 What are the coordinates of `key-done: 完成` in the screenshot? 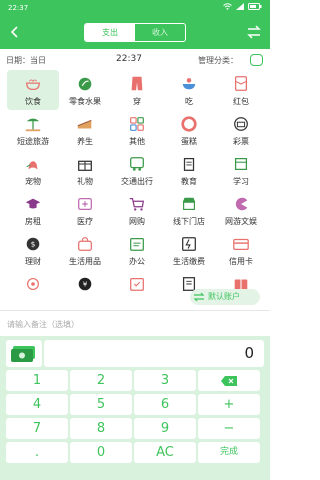 It's located at (229, 452).